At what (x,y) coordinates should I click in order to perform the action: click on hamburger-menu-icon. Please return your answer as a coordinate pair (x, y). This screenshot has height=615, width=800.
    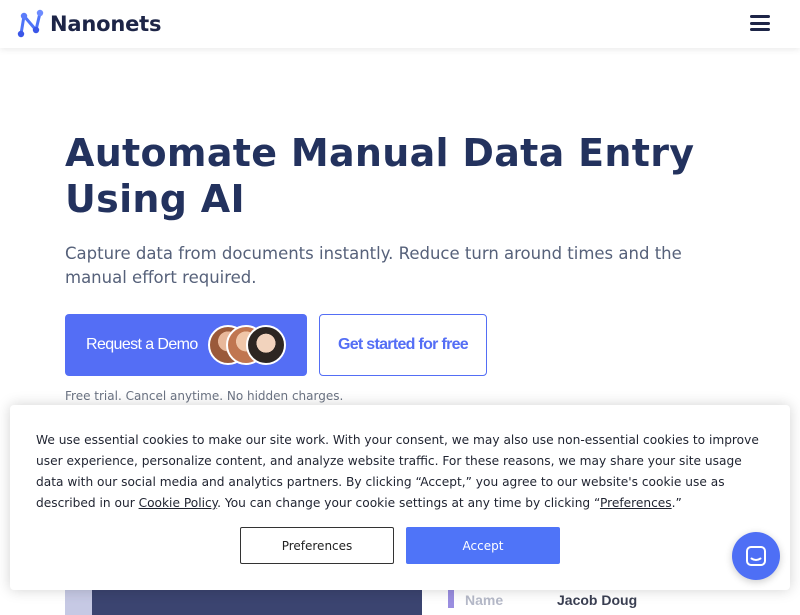
    Looking at the image, I should click on (760, 24).